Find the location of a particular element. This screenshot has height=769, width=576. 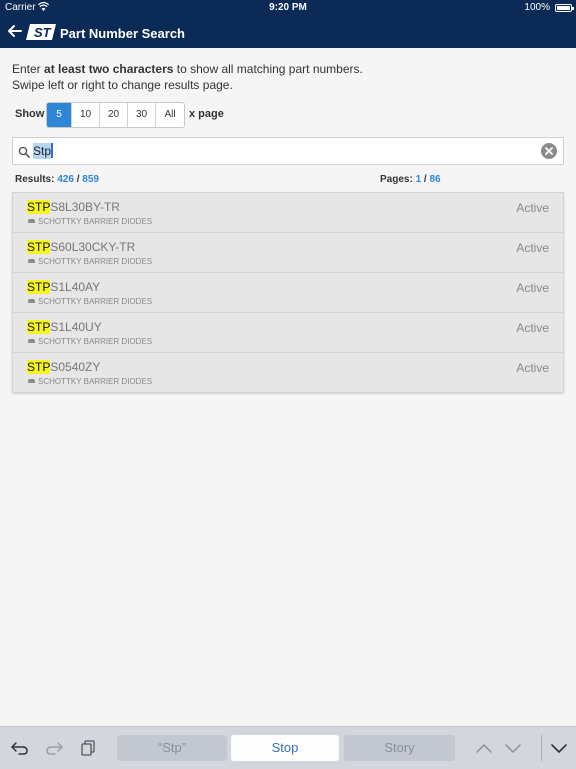

dismiss-keyboard-icon is located at coordinates (559, 748).